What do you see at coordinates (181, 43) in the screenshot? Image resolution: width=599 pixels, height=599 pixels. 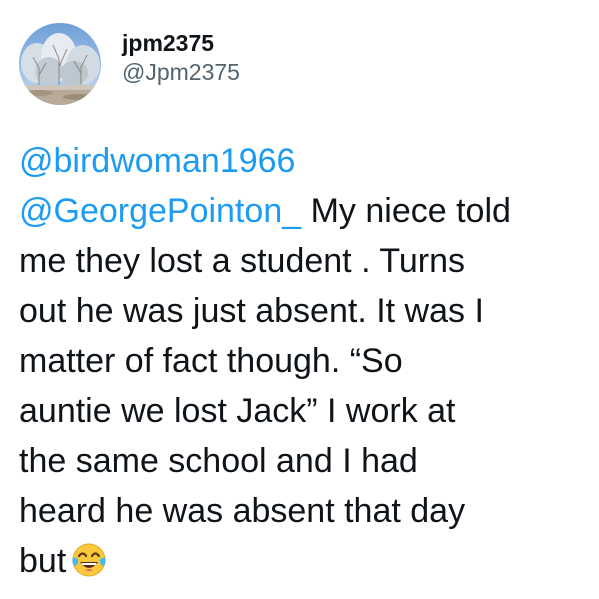 I see `author-display-name: jpm2375` at bounding box center [181, 43].